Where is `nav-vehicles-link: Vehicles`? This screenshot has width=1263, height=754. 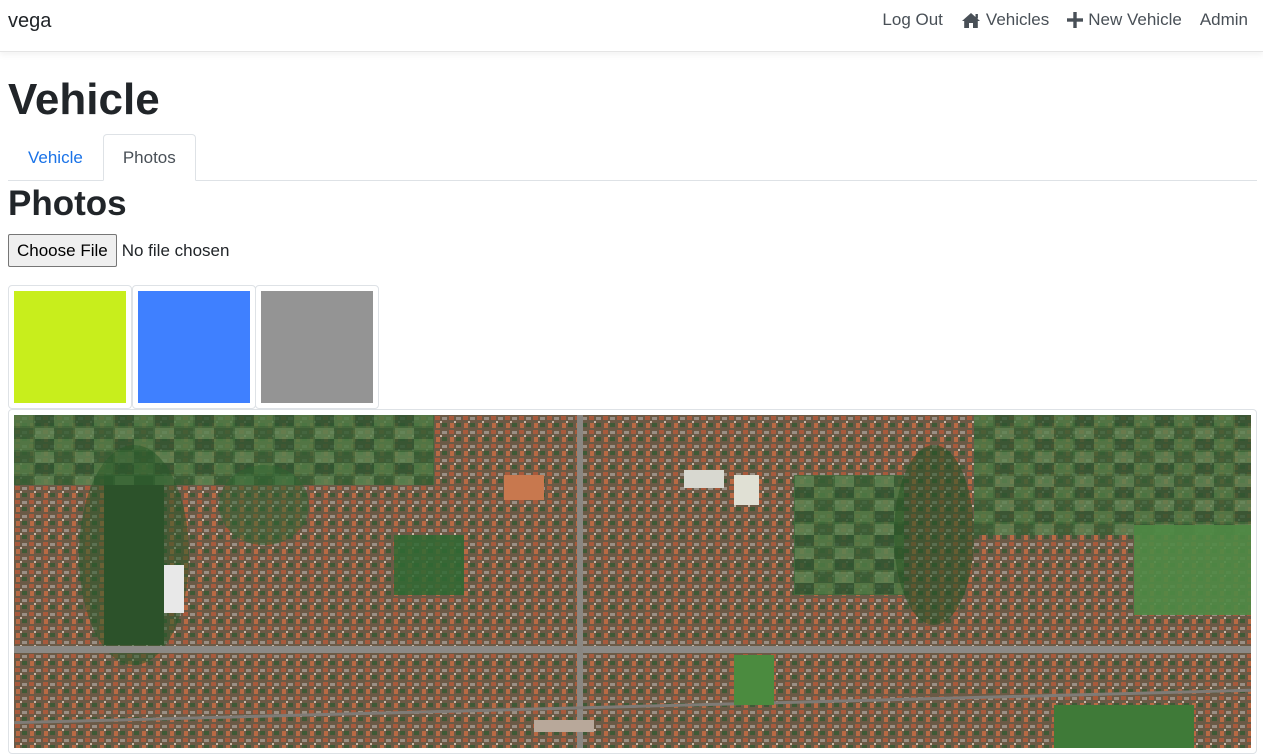 nav-vehicles-link: Vehicles is located at coordinates (1005, 20).